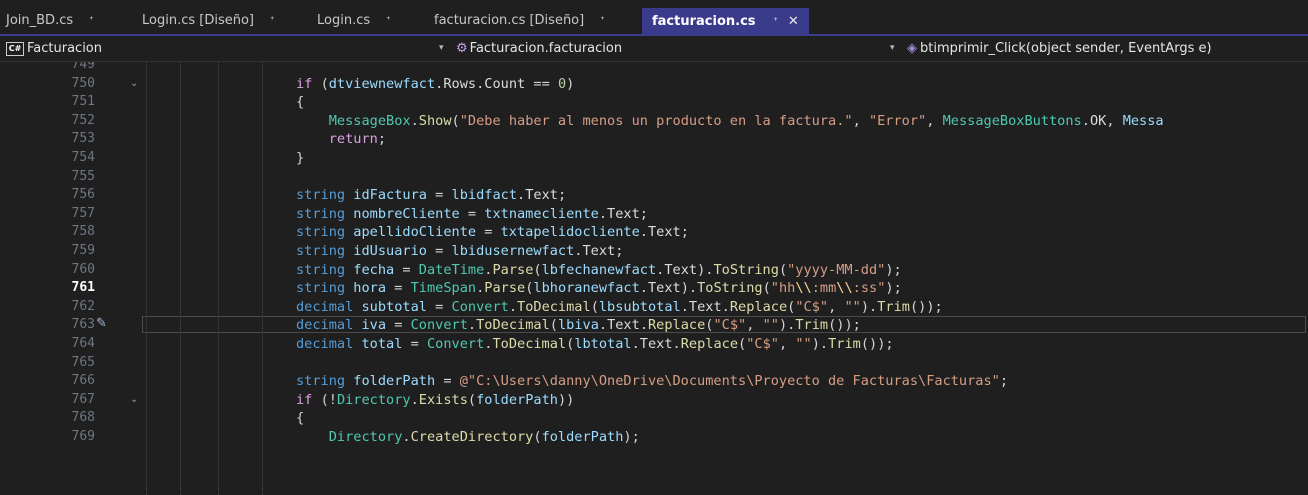 The image size is (1308, 495). I want to click on tab-label: Login.cs, so click(344, 20).